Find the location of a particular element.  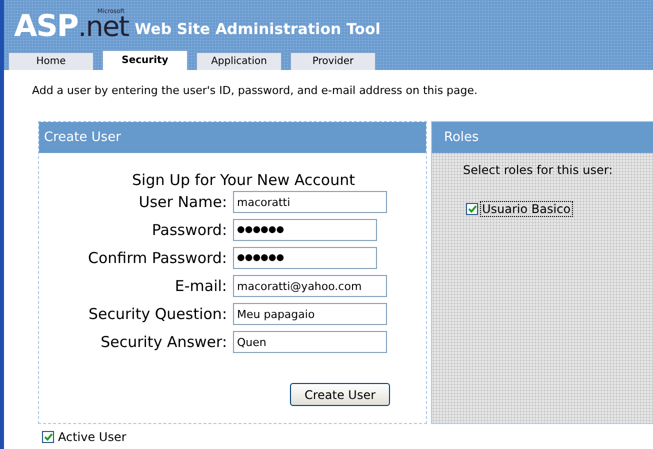

field-label: Security Question: is located at coordinates (157, 314).